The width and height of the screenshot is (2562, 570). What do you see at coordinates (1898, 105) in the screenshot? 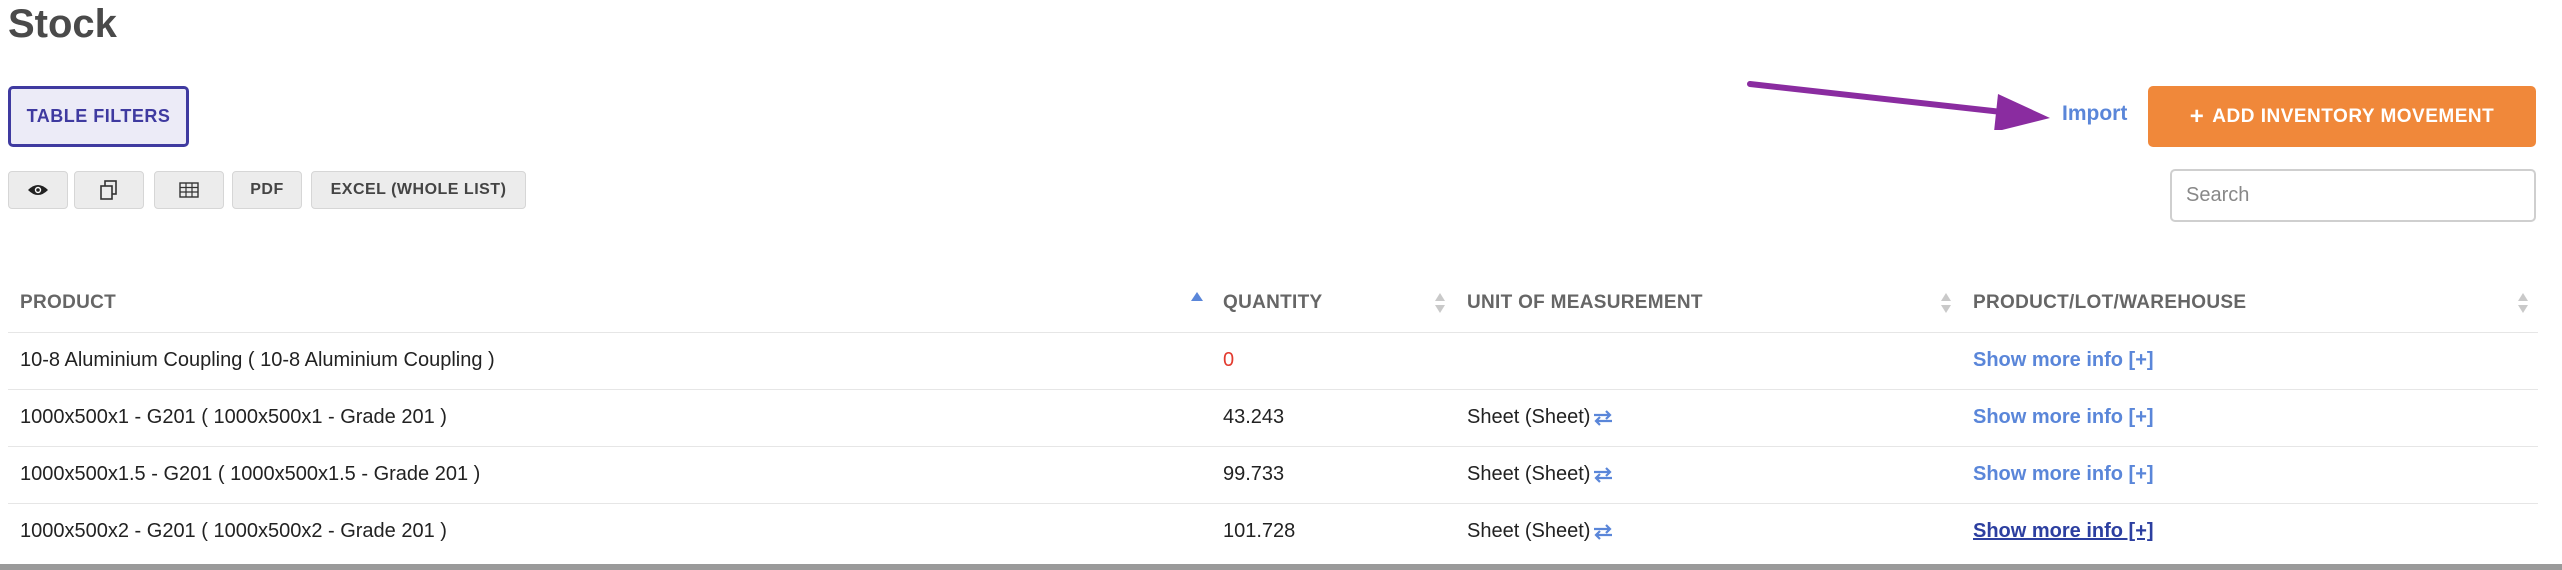
I see `annotation-arrow-icon` at bounding box center [1898, 105].